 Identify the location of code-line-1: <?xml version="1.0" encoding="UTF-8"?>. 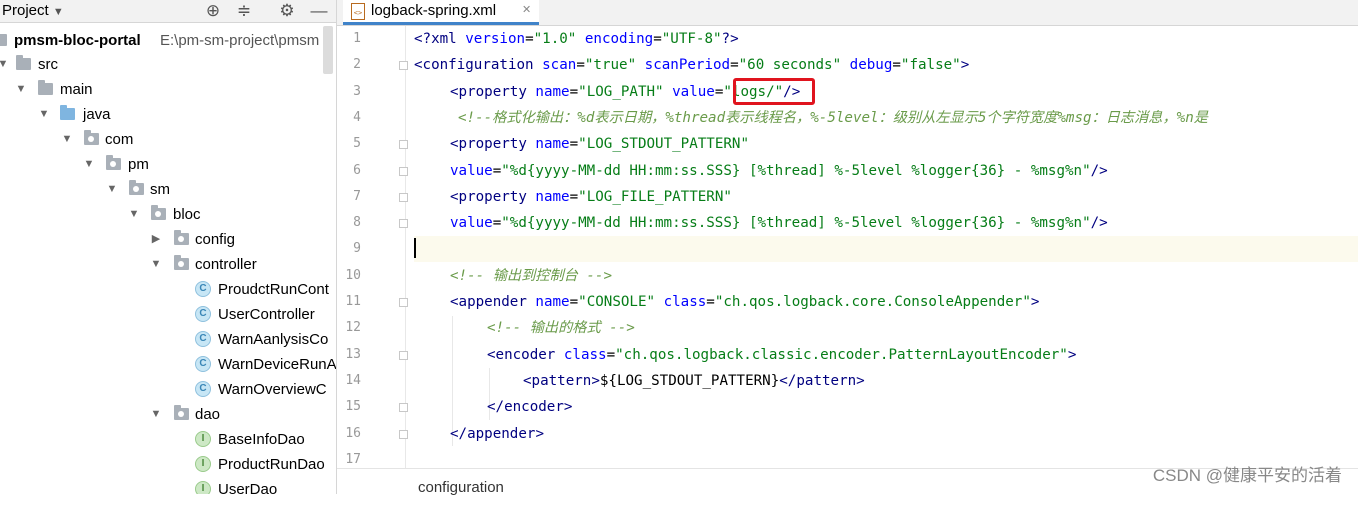
(576, 39).